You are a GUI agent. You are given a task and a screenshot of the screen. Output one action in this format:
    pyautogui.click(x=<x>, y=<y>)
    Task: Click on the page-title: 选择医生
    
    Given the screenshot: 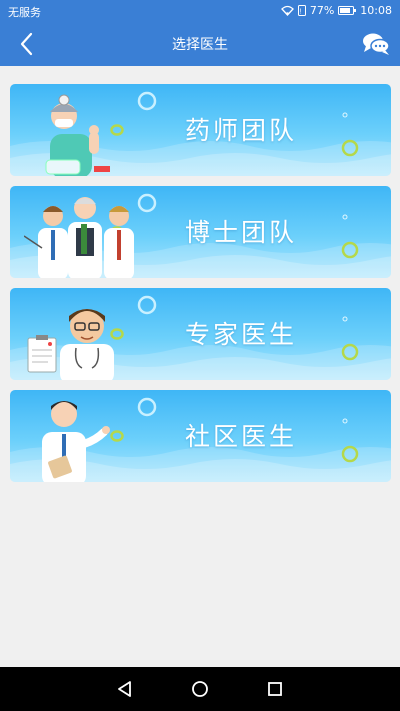 What is the action you would take?
    pyautogui.click(x=200, y=45)
    